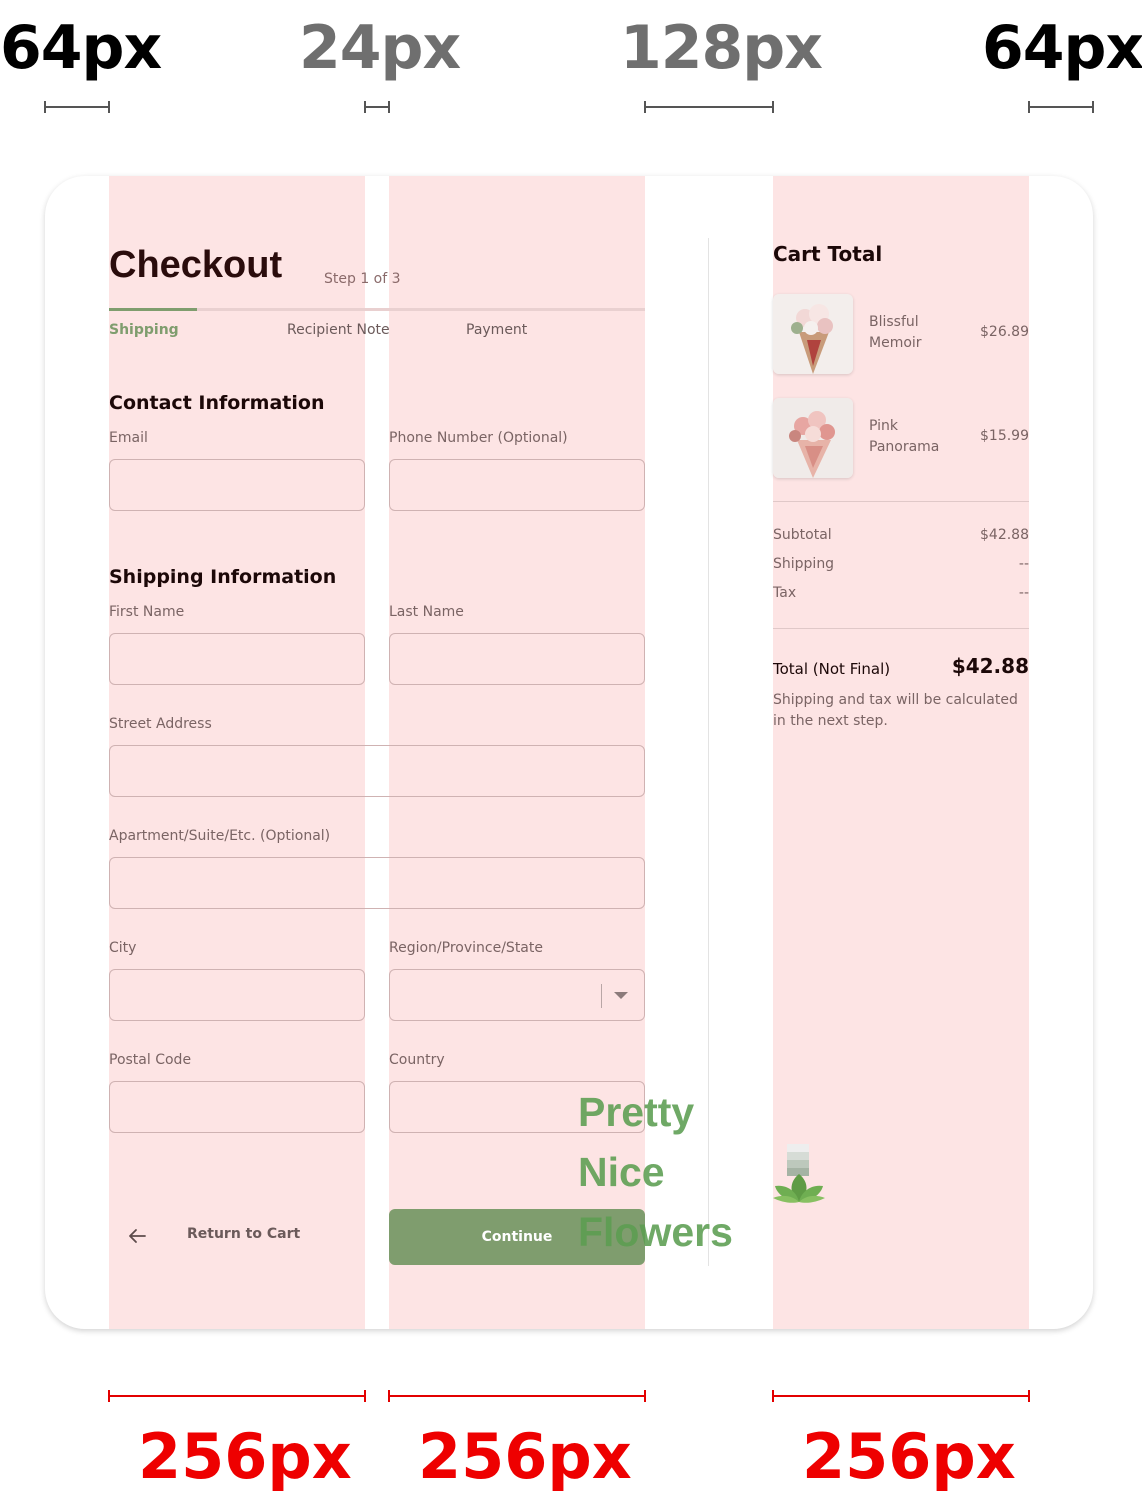 The width and height of the screenshot is (1142, 1505). Describe the element at coordinates (517, 1396) in the screenshot. I see `annotation-column-2-bracket` at that location.